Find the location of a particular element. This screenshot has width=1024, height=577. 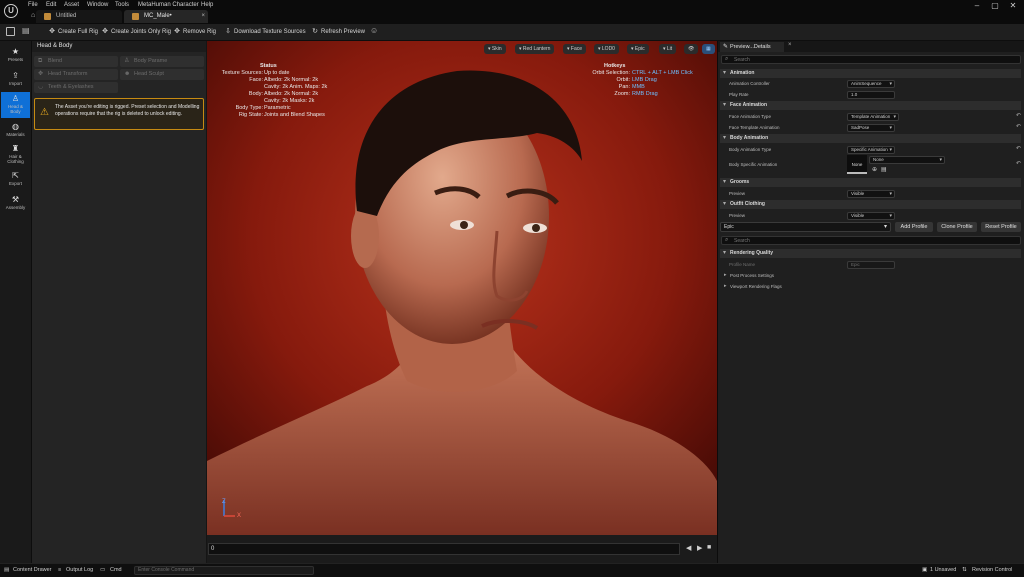

strip-item-head-body: ♙ Head & Body is located at coordinates (15, 105).